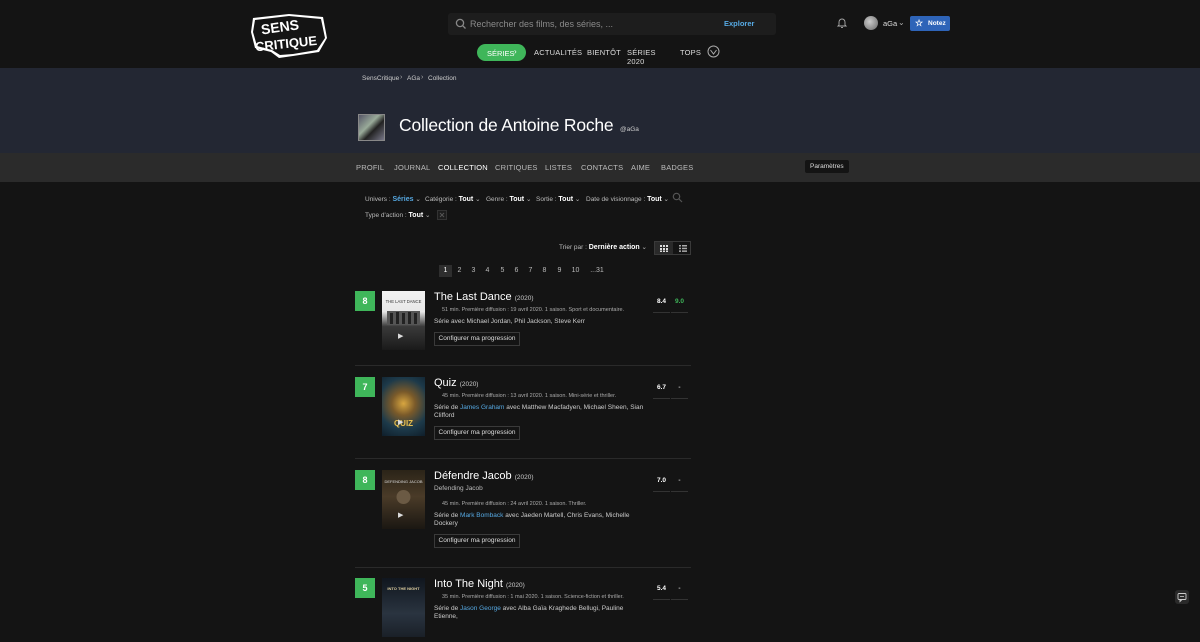 Image resolution: width=1200 pixels, height=642 pixels. Describe the element at coordinates (739, 23) in the screenshot. I see `explorer-link: Explorer` at that location.